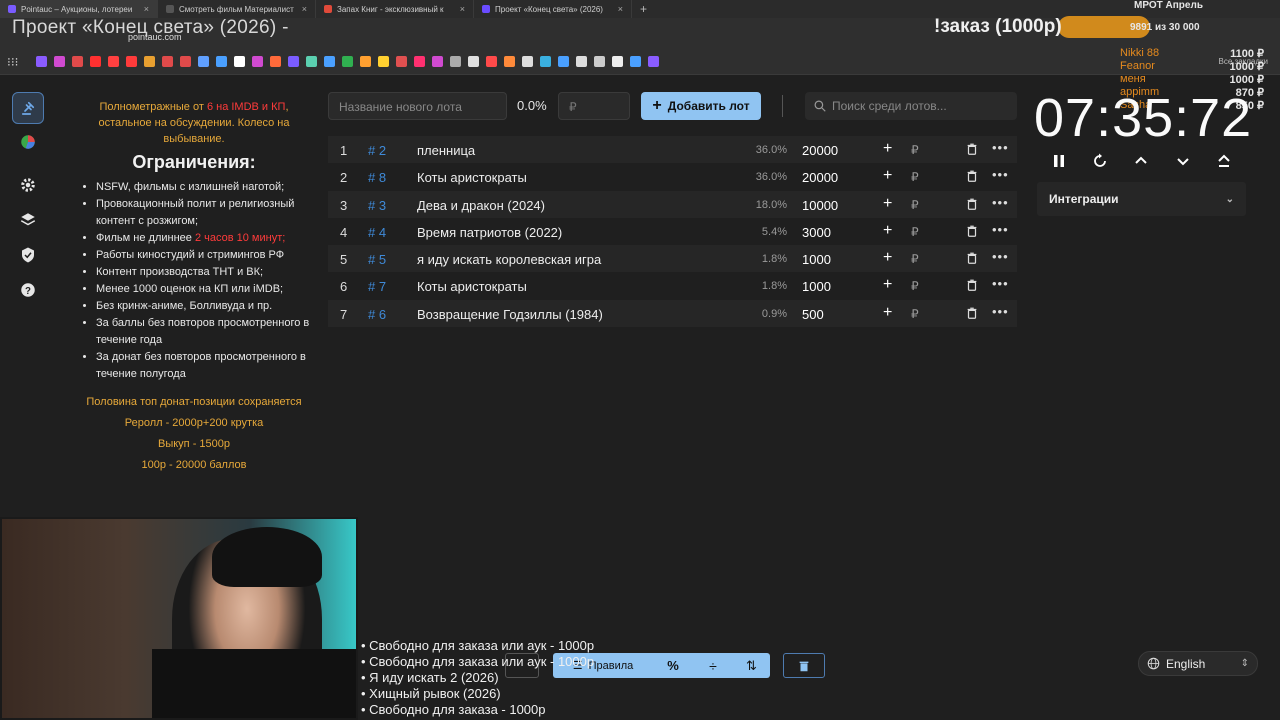  I want to click on lot-id-link: # 6, so click(377, 314).